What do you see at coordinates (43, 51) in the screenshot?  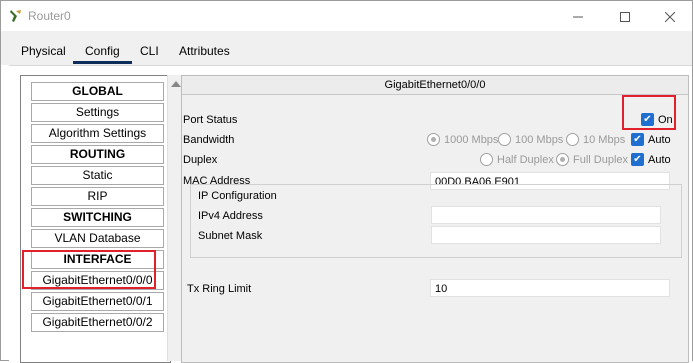 I see `tab-physical: Physical` at bounding box center [43, 51].